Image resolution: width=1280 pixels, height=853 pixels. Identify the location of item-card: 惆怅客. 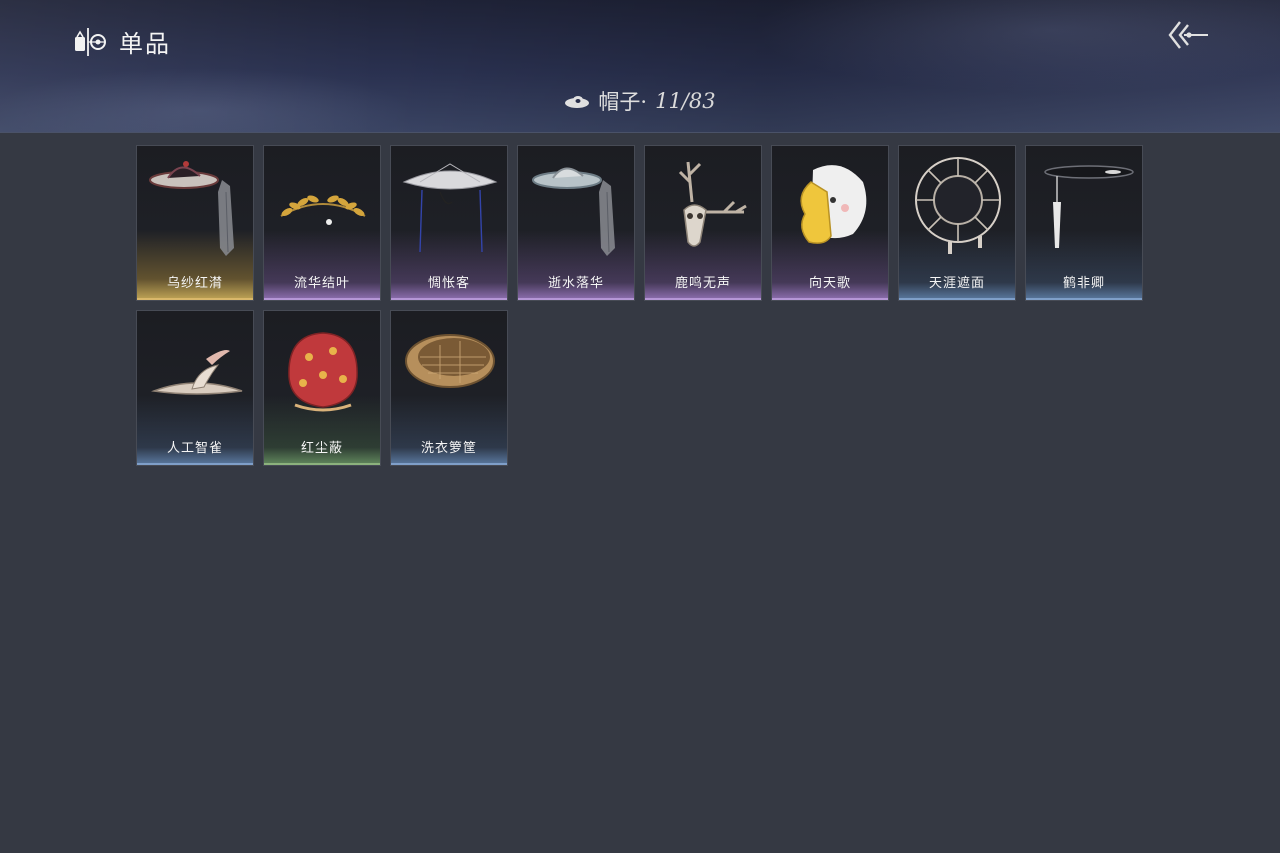
(449, 223).